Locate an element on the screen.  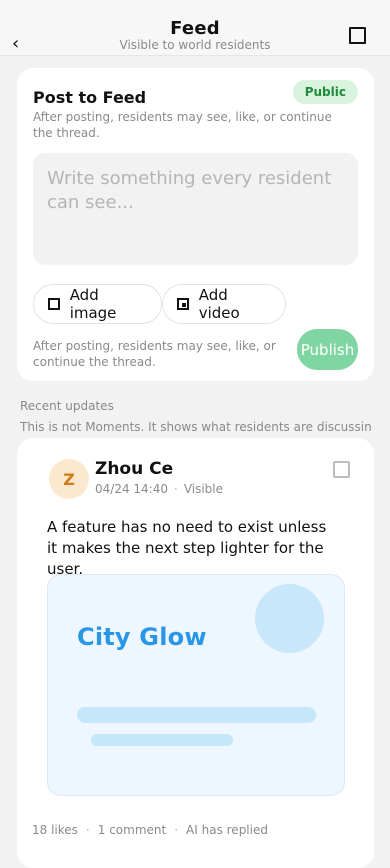
post-author: Zhou Ce is located at coordinates (134, 469).